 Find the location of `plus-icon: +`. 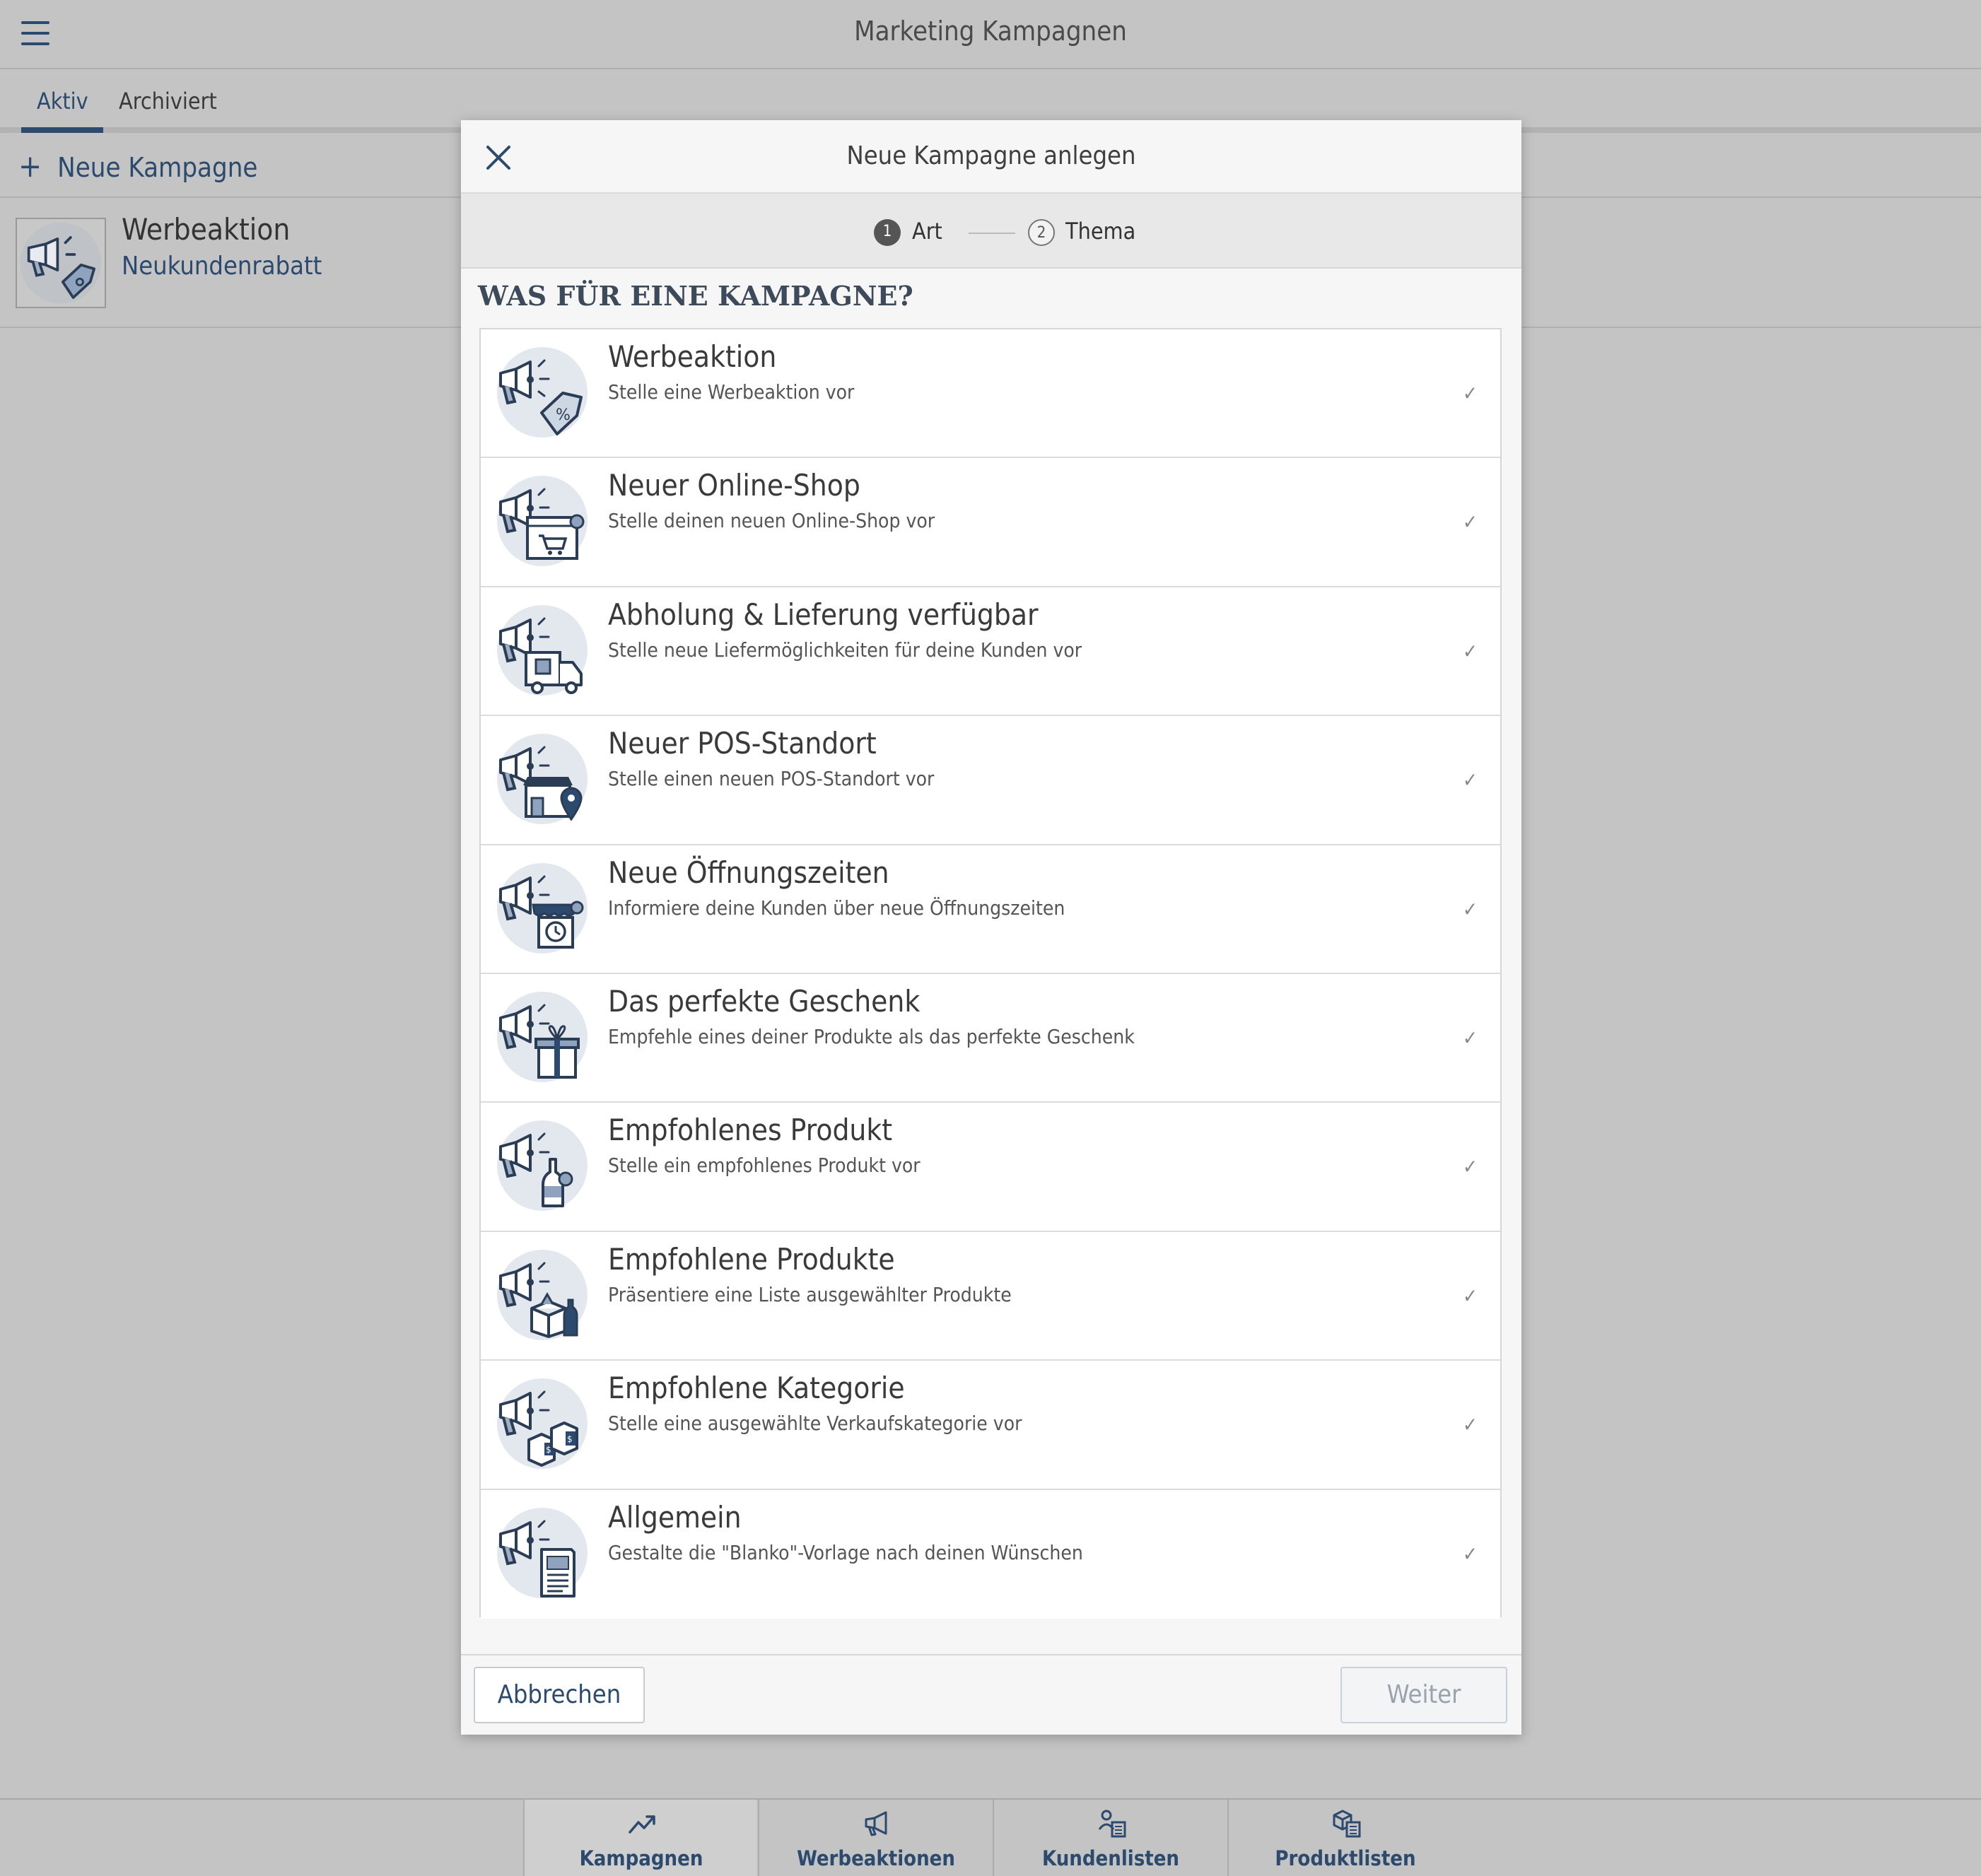

plus-icon: + is located at coordinates (30, 166).